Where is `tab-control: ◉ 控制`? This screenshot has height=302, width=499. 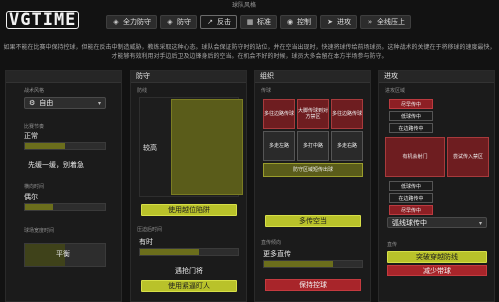 tab-control: ◉ 控制 is located at coordinates (298, 22).